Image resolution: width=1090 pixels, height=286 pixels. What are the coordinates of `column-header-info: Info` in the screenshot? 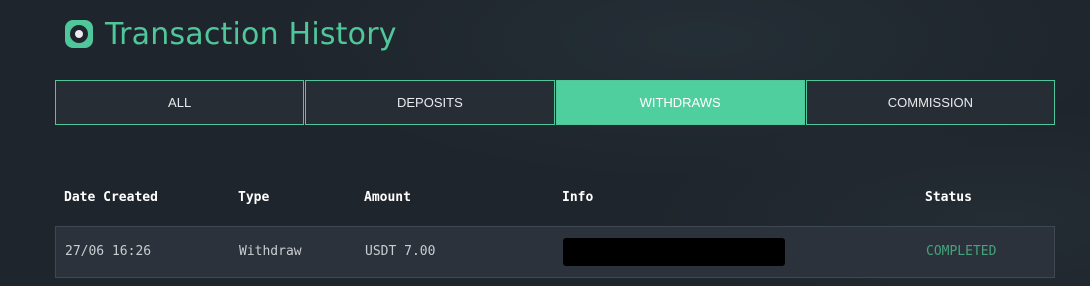 It's located at (578, 197).